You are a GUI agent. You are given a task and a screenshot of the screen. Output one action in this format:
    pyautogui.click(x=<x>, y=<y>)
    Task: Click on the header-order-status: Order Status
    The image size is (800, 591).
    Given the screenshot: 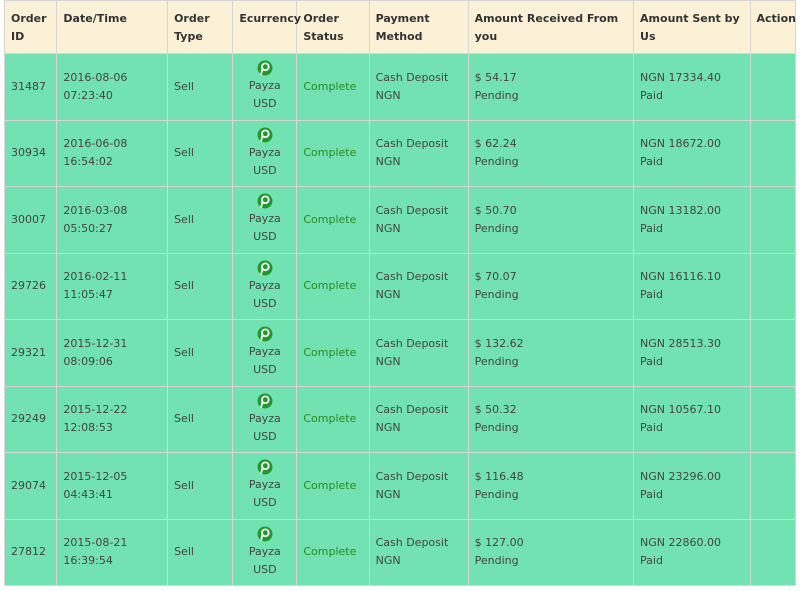 What is the action you would take?
    pyautogui.click(x=333, y=27)
    